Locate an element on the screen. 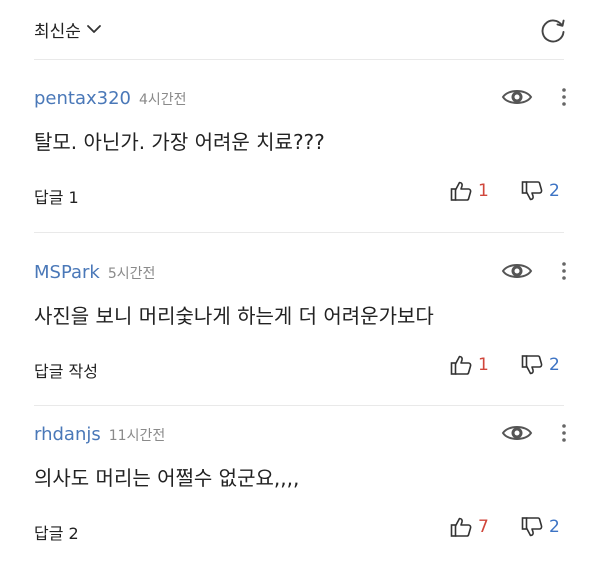 The height and width of the screenshot is (568, 598). comment-meta: MSPark 5시간전 is located at coordinates (94, 272).